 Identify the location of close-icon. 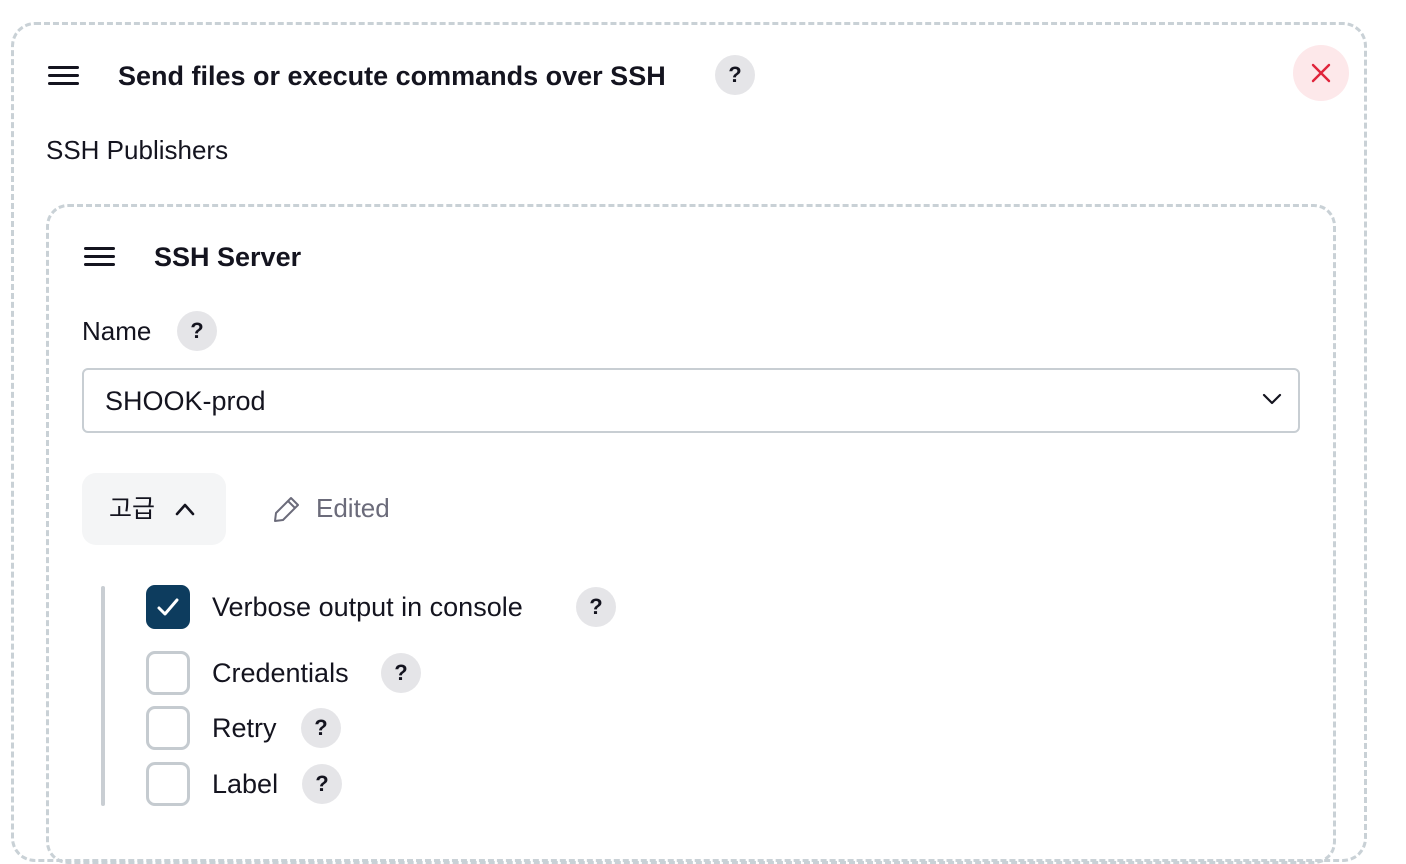
(1321, 73).